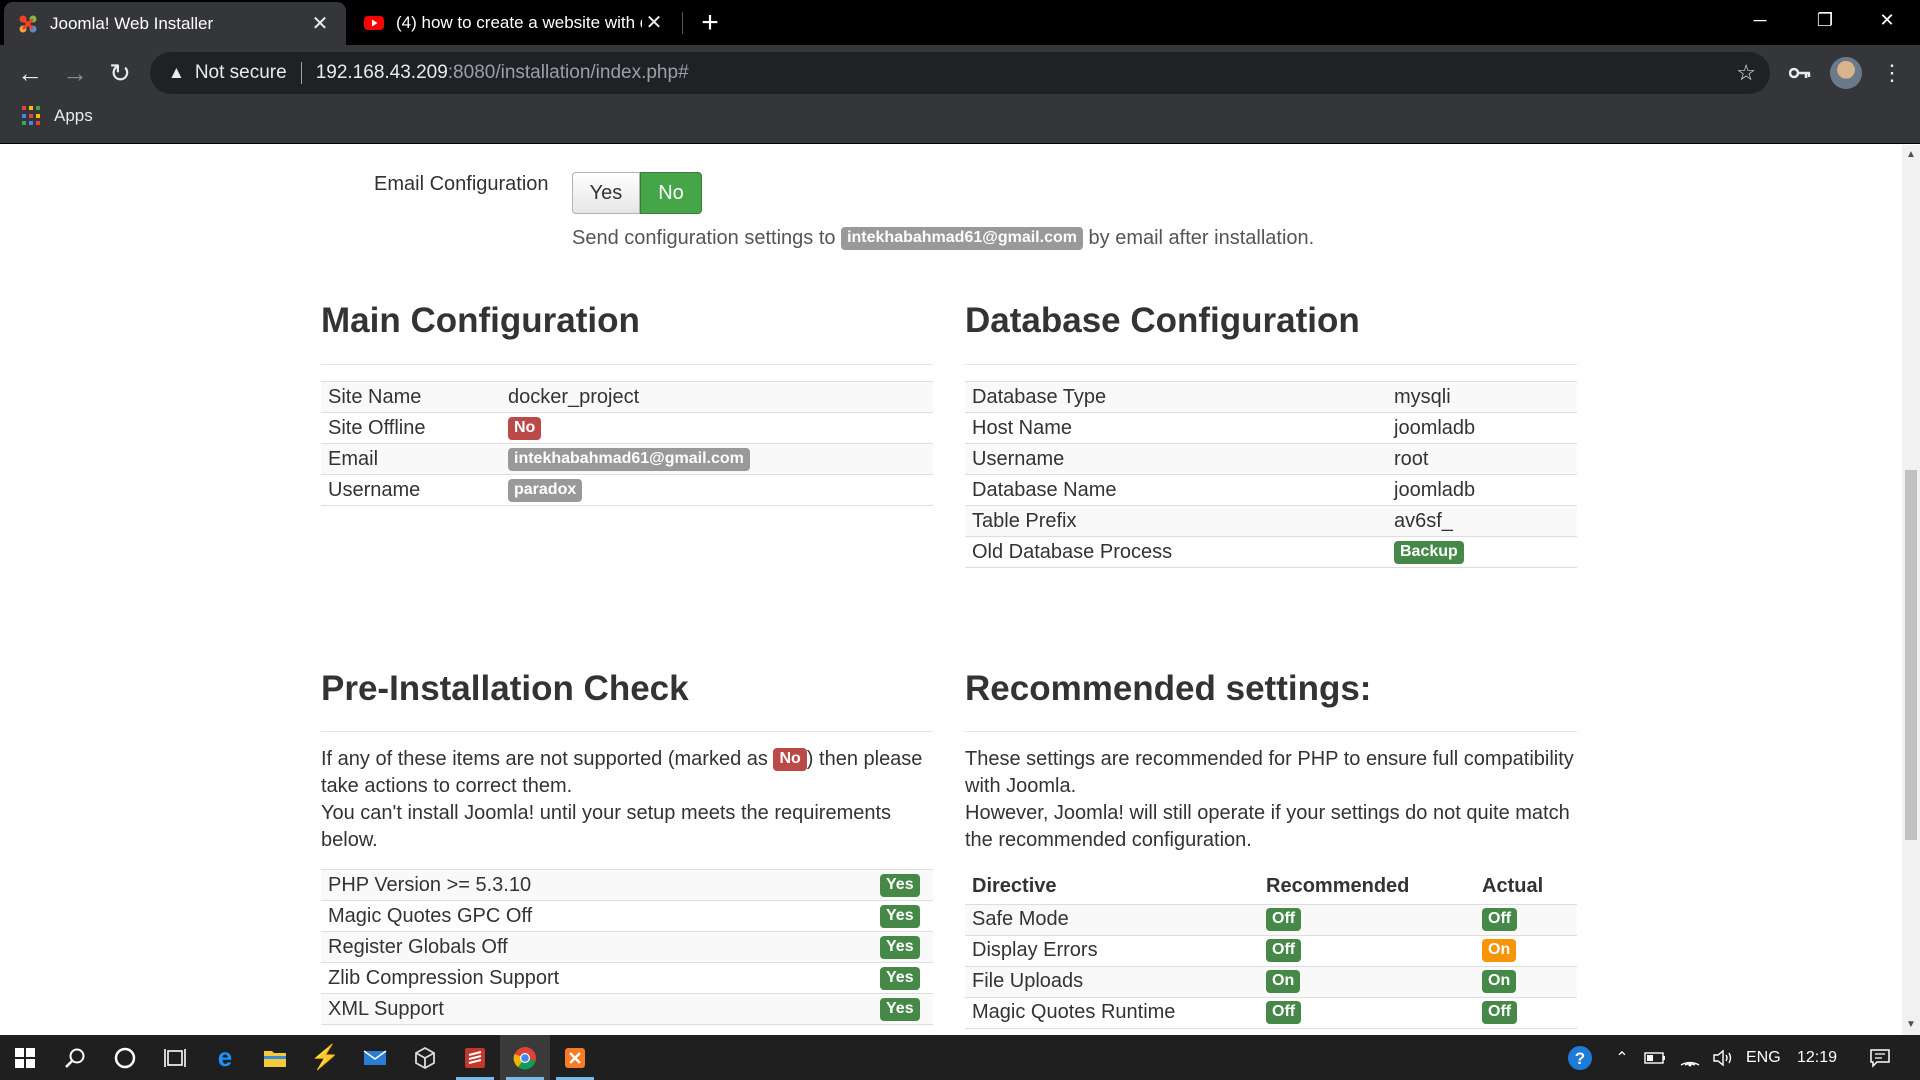  What do you see at coordinates (1338, 886) in the screenshot?
I see `header-recommended: Recommended` at bounding box center [1338, 886].